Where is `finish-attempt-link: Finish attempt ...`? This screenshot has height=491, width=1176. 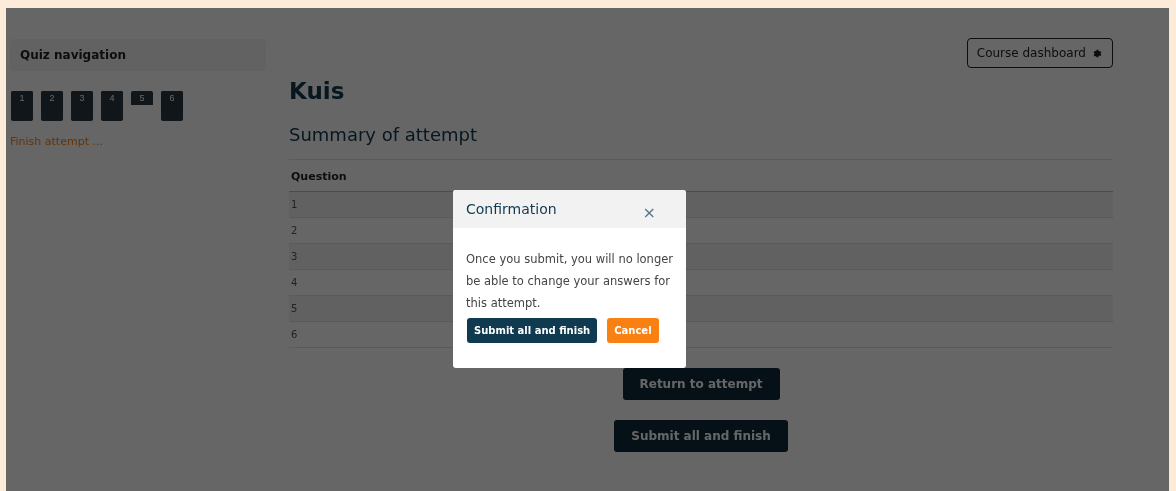
finish-attempt-link: Finish attempt ... is located at coordinates (56, 141).